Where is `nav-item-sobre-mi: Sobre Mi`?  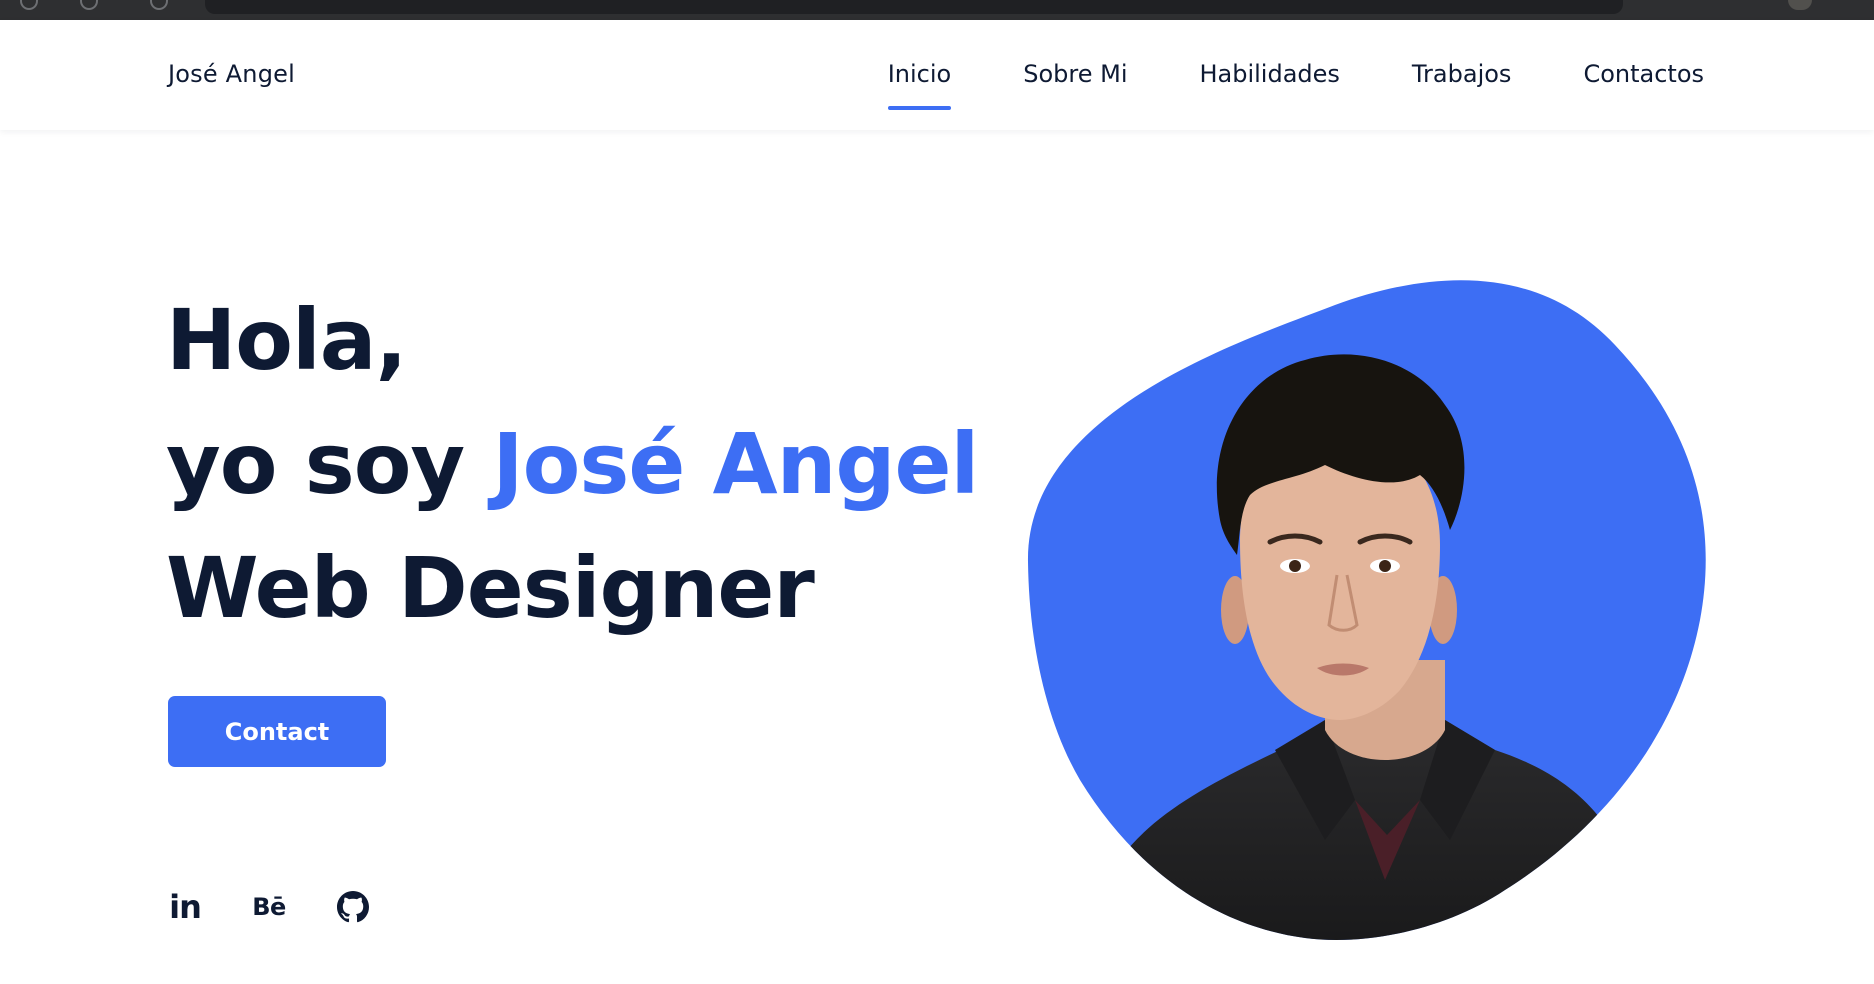 nav-item-sobre-mi: Sobre Mi is located at coordinates (1075, 74).